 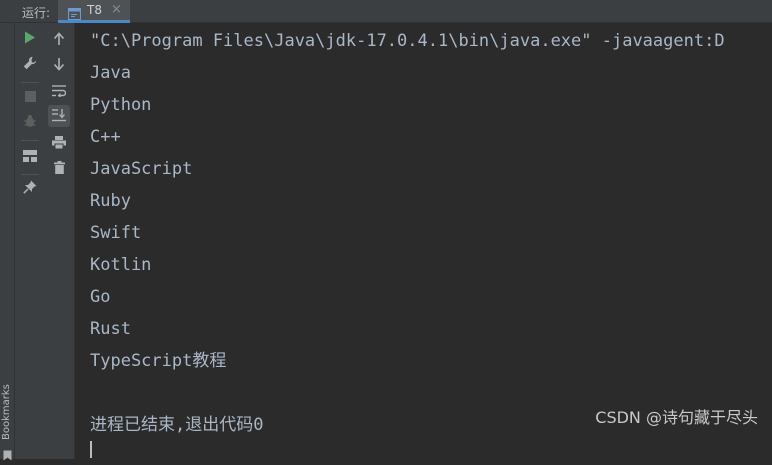 I want to click on bug-icon, so click(x=30, y=122).